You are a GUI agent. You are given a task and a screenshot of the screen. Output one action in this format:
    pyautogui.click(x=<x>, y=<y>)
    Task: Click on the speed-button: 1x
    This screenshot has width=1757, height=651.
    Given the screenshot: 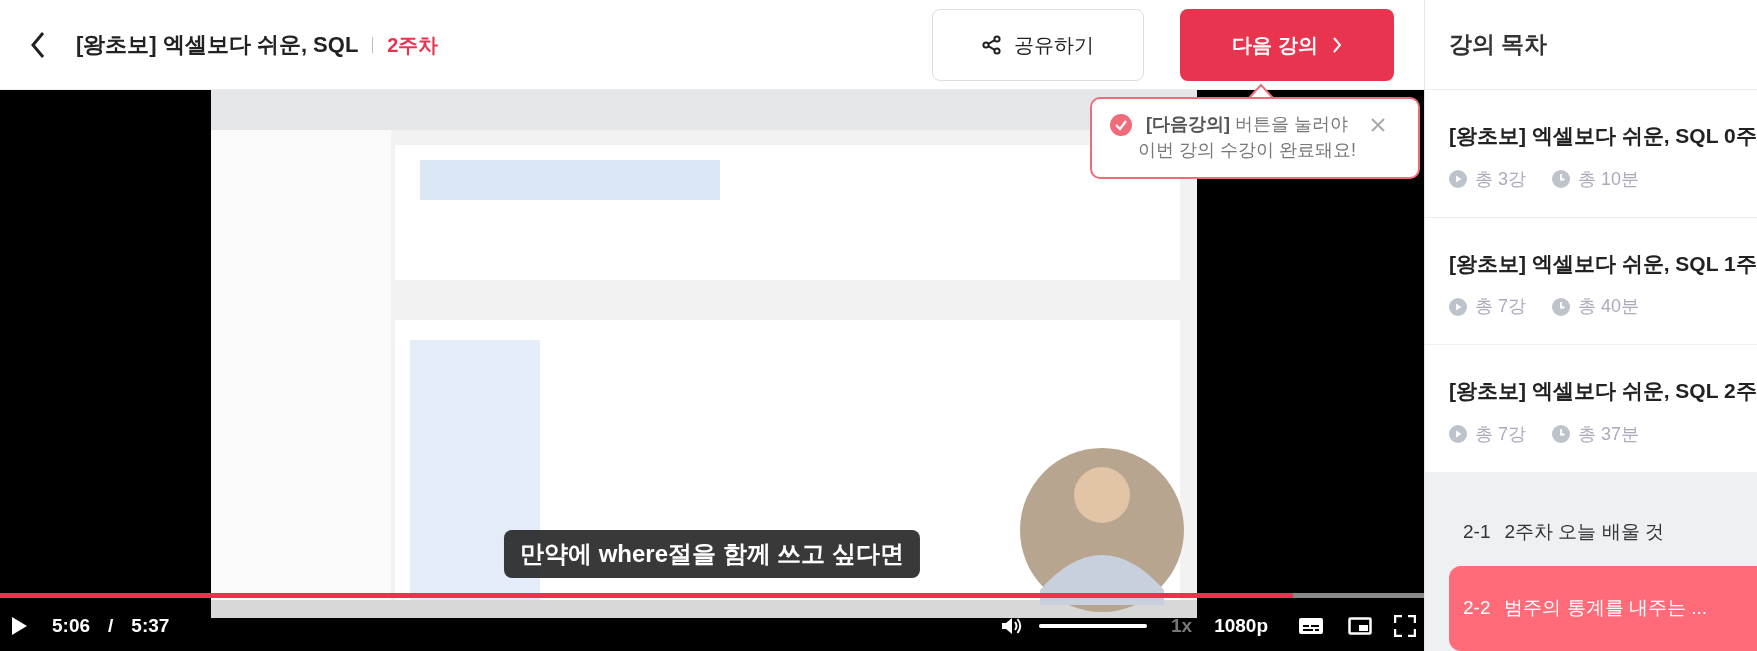 What is the action you would take?
    pyautogui.click(x=1182, y=626)
    